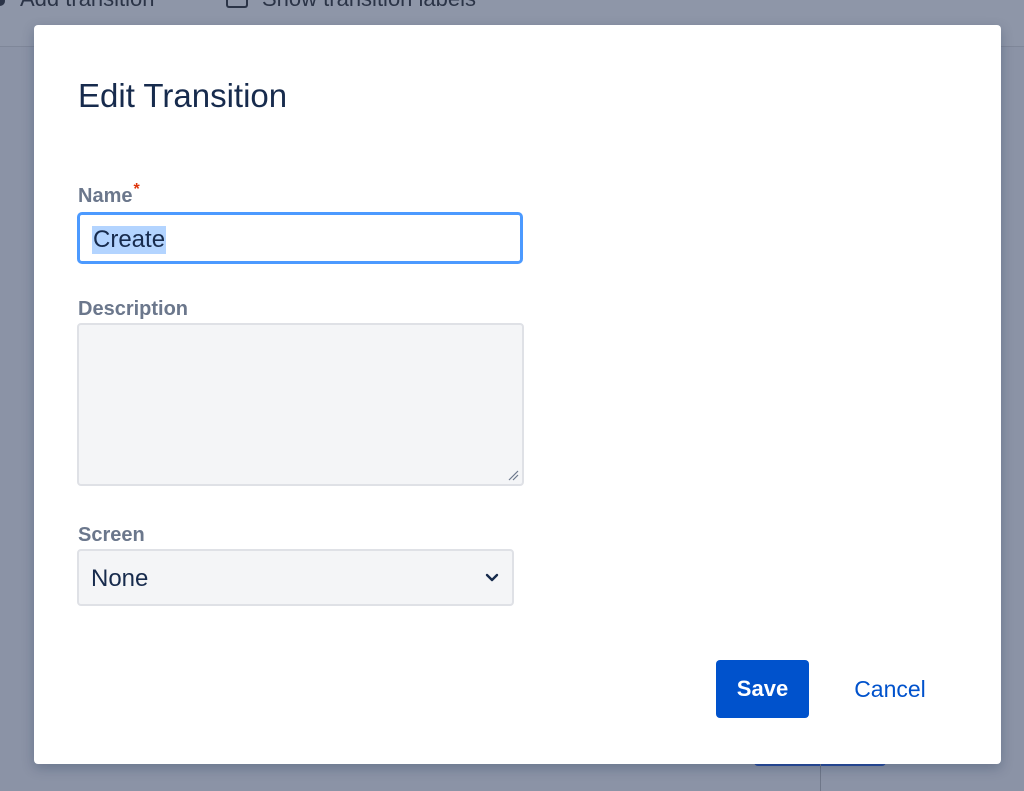 This screenshot has width=1024, height=791. Describe the element at coordinates (87, 6) in the screenshot. I see `add-transition-button: Add transition` at that location.